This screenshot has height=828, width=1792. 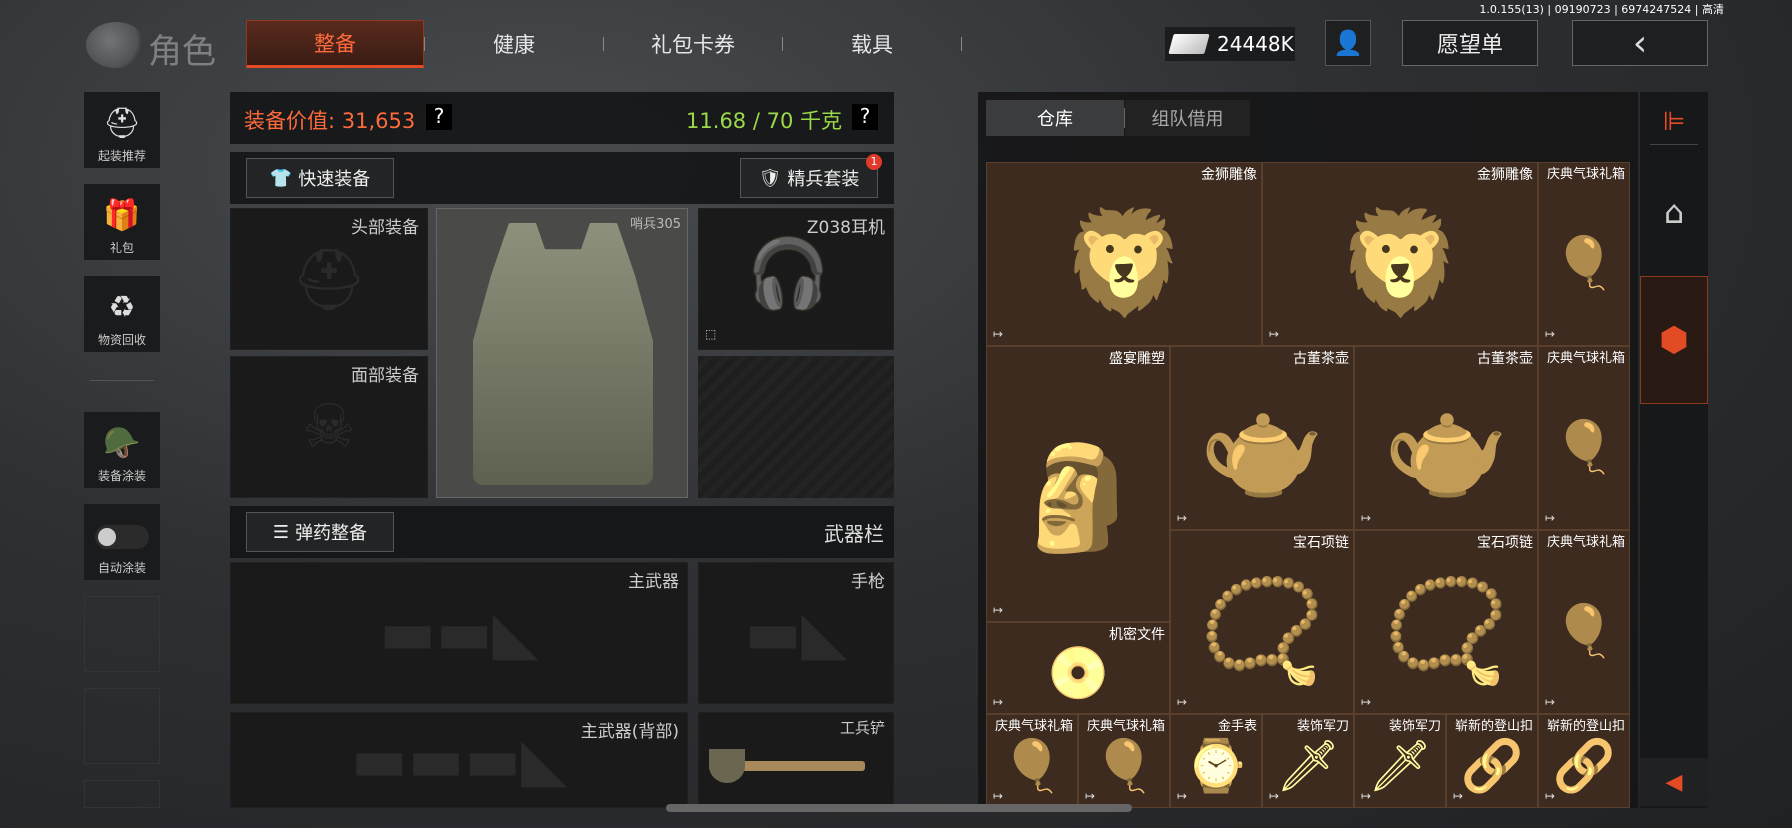 I want to click on version-text: 1.0.155(13) | 09190723 | 6974247524 | 高清, so click(x=1601, y=9).